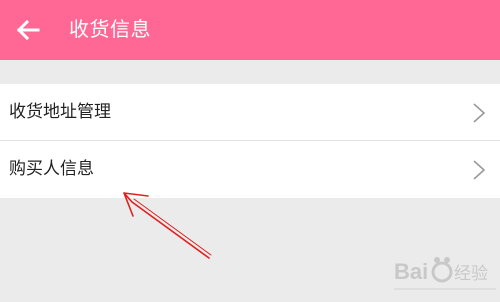 The image size is (500, 302). Describe the element at coordinates (411, 271) in the screenshot. I see `watermark-text: Bai` at that location.